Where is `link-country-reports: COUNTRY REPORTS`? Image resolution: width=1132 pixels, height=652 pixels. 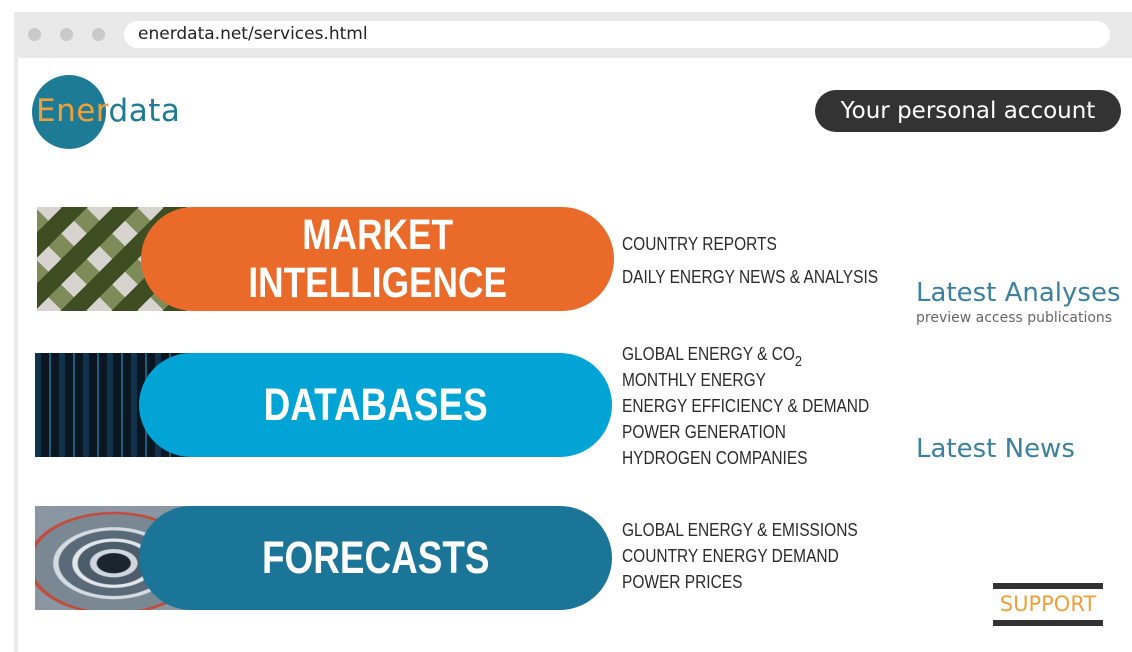
link-country-reports: COUNTRY REPORTS is located at coordinates (699, 244).